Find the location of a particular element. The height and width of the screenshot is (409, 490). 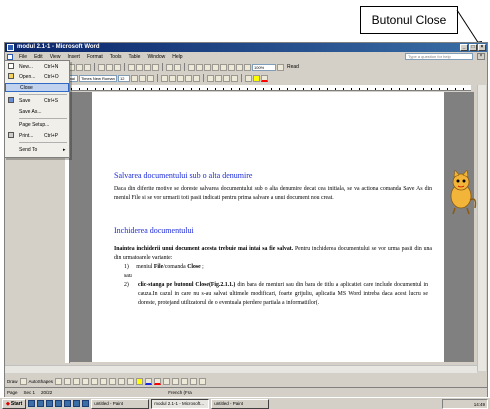

file-menu-open: Open... Ctrl+O is located at coordinates (37, 76).